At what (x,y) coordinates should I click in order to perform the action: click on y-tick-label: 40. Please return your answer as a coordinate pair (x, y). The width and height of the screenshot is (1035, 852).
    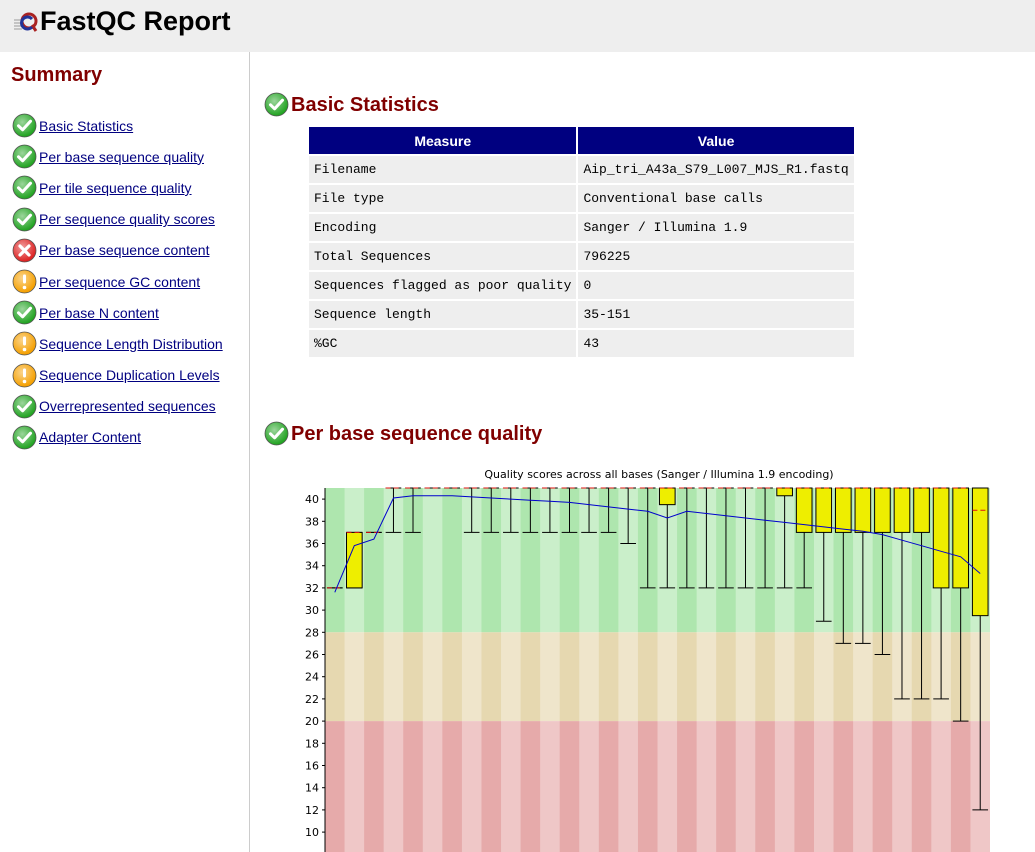
    Looking at the image, I should click on (312, 499).